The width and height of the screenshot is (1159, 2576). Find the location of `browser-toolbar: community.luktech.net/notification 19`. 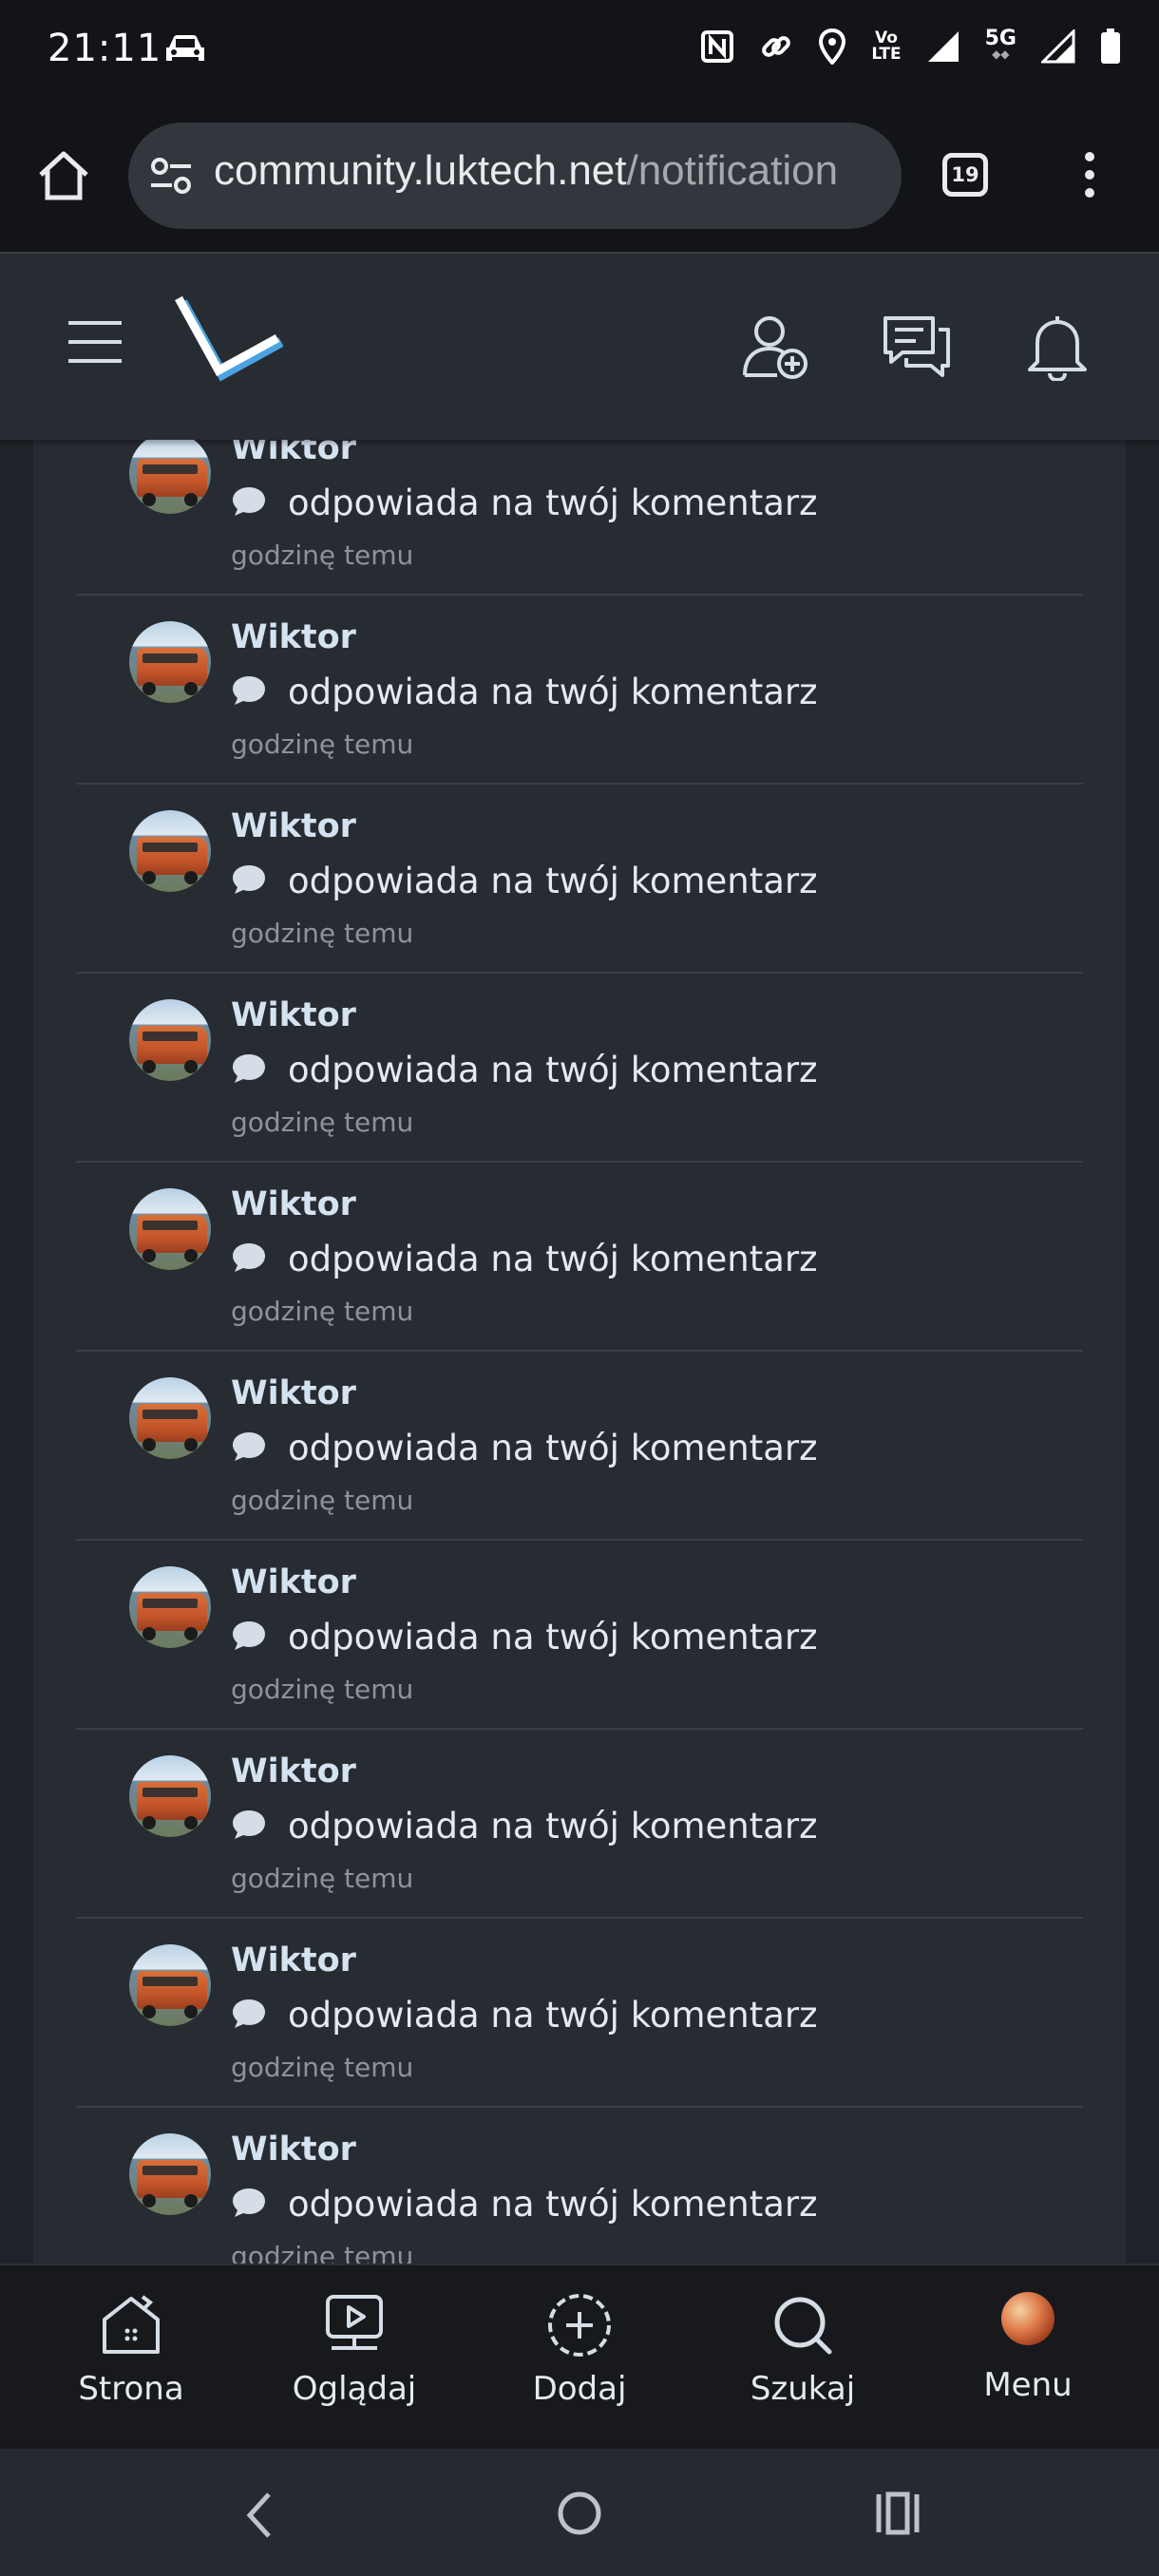

browser-toolbar: community.luktech.net/notification 19 is located at coordinates (579, 178).